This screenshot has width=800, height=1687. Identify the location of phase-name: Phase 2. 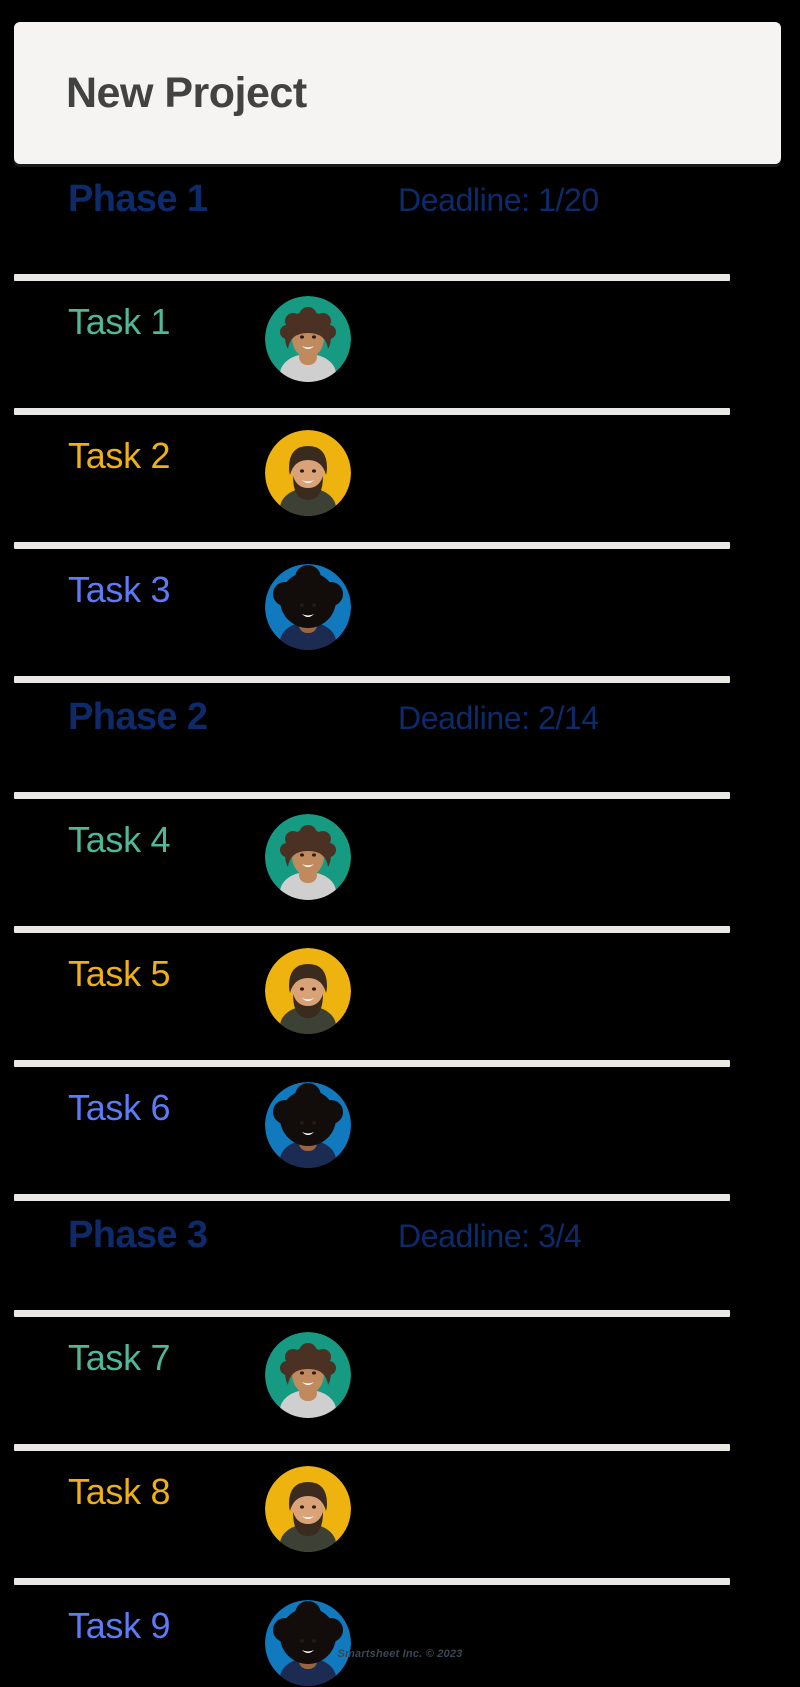
(138, 717).